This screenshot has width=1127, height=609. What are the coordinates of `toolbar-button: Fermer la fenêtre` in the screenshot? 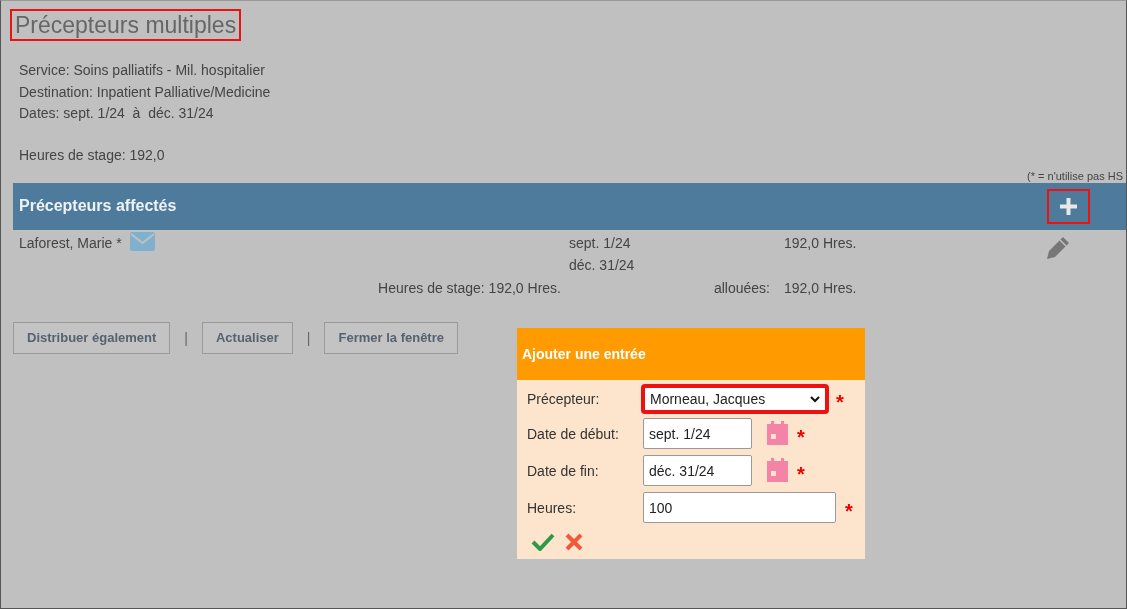 It's located at (391, 337).